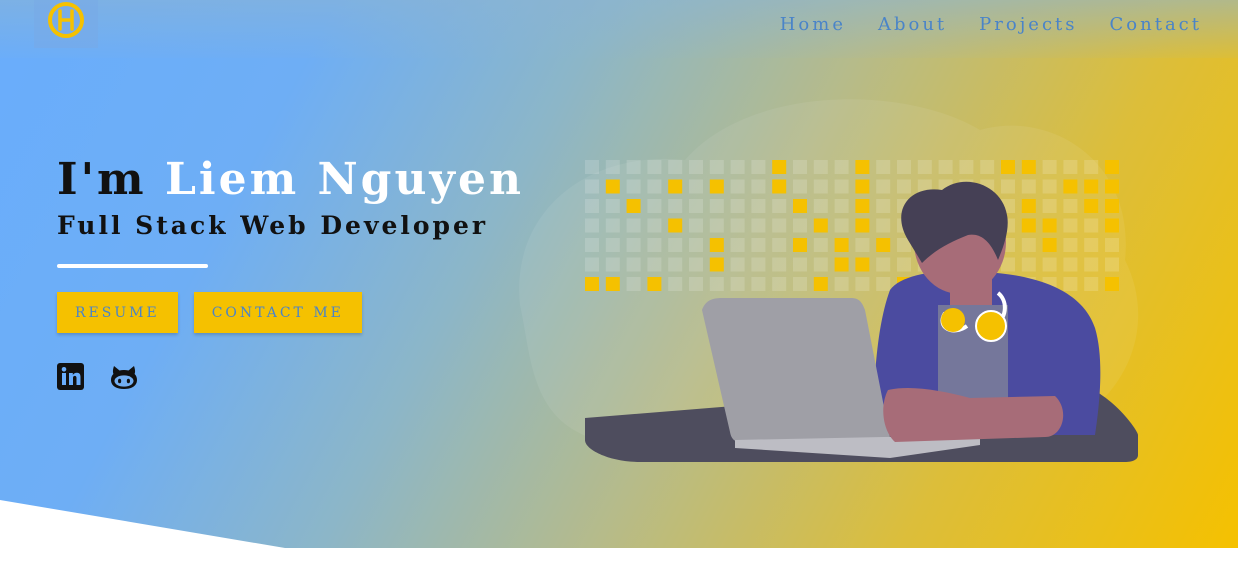 Image resolution: width=1238 pixels, height=587 pixels. Describe the element at coordinates (912, 24) in the screenshot. I see `nav-about: About` at that location.